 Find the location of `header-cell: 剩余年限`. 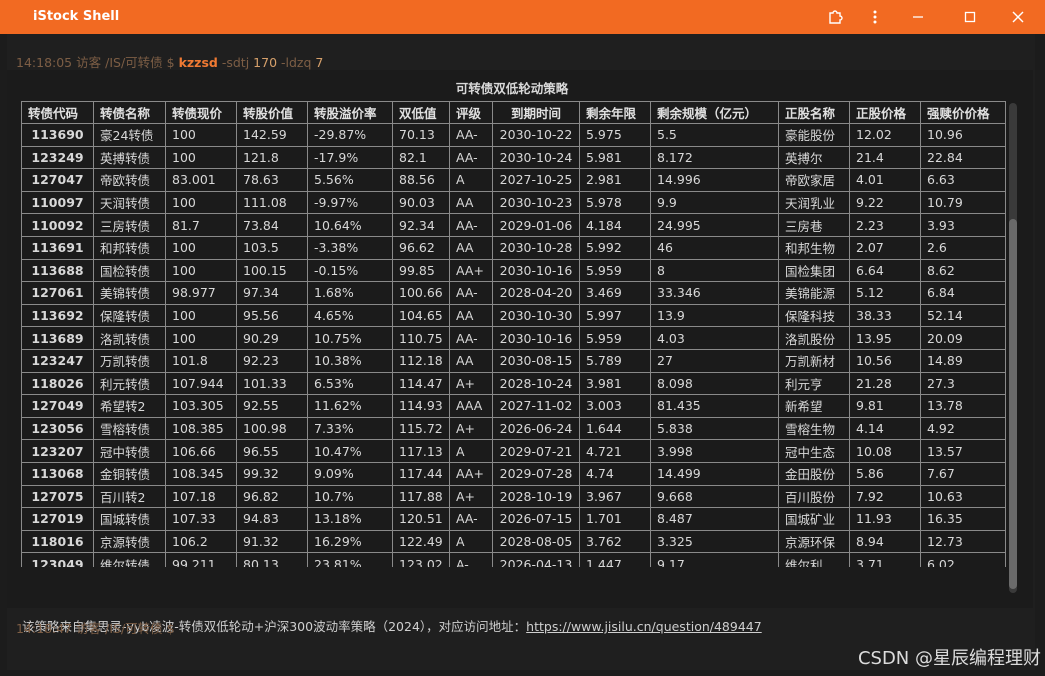

header-cell: 剩余年限 is located at coordinates (615, 112).